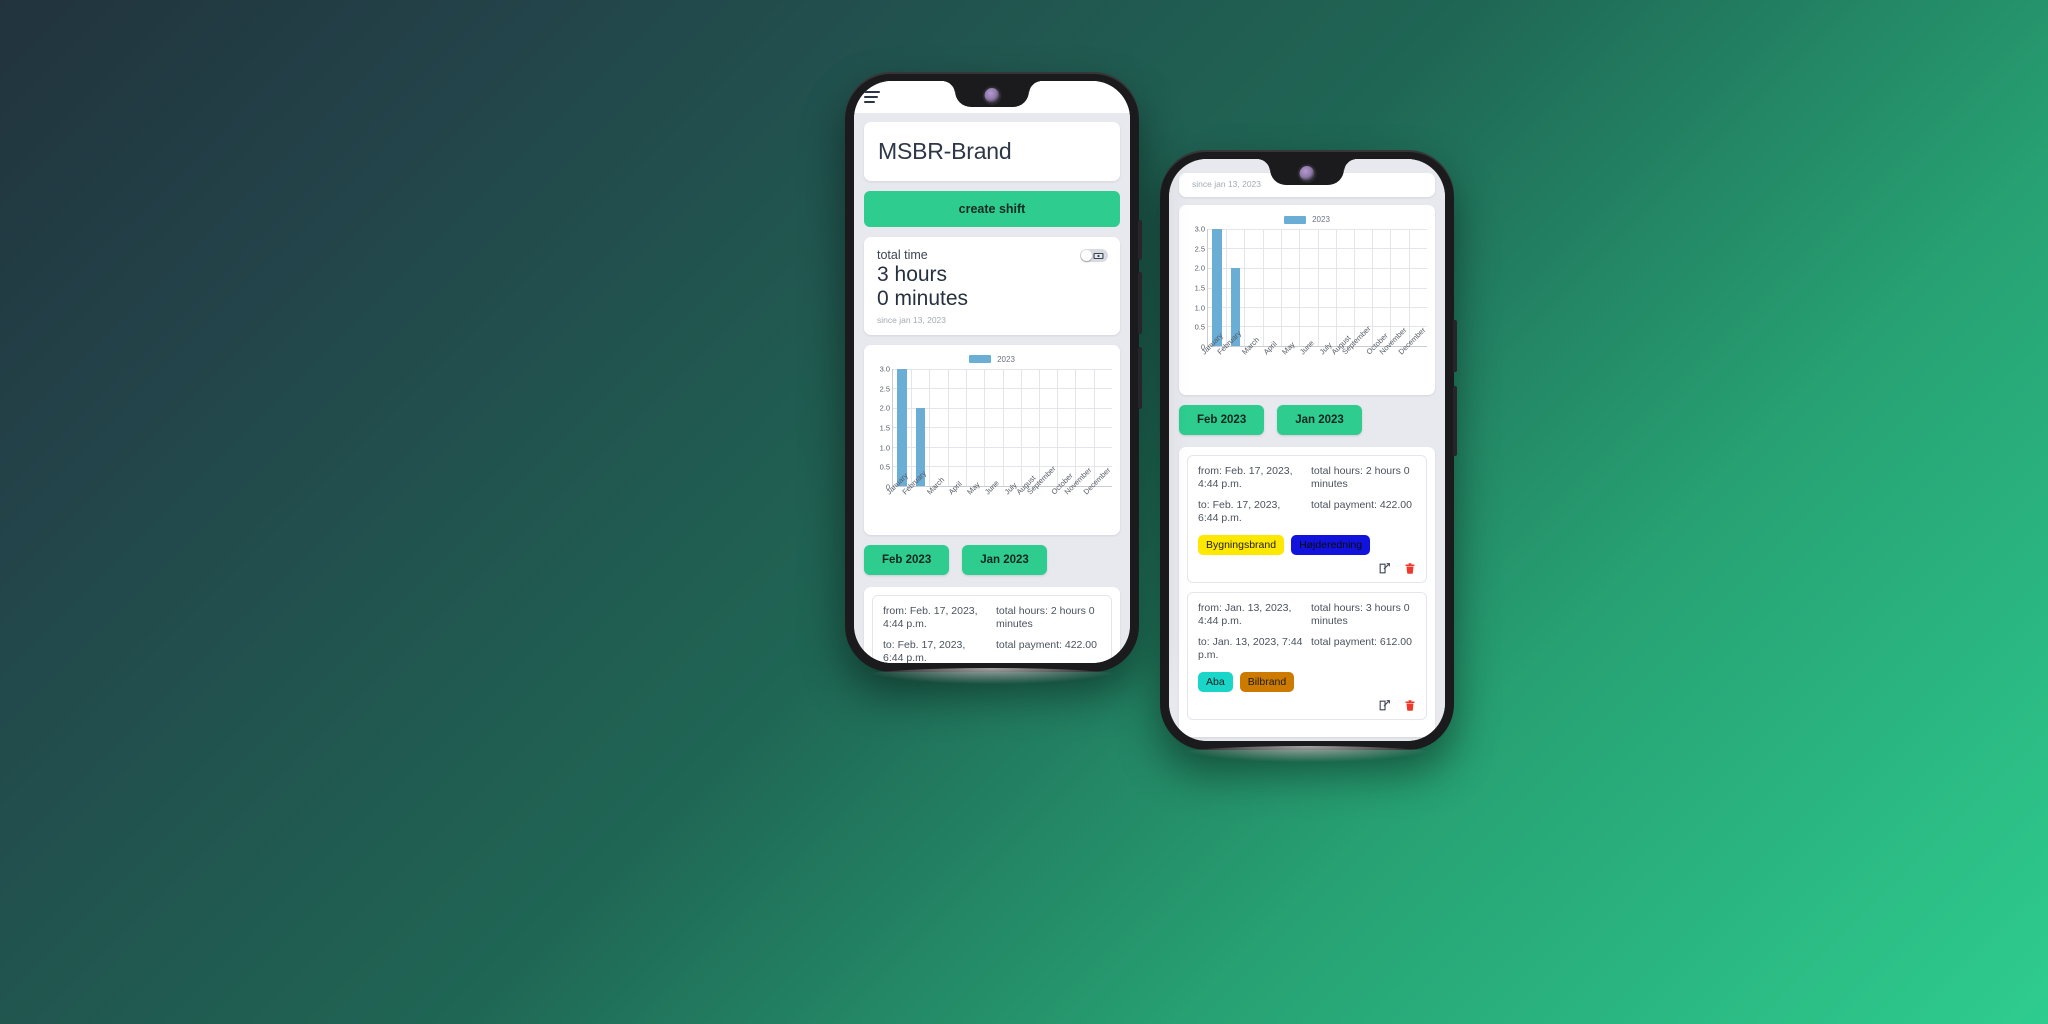  I want to click on tag-bygningsbrand: Bygningsbrand, so click(1241, 544).